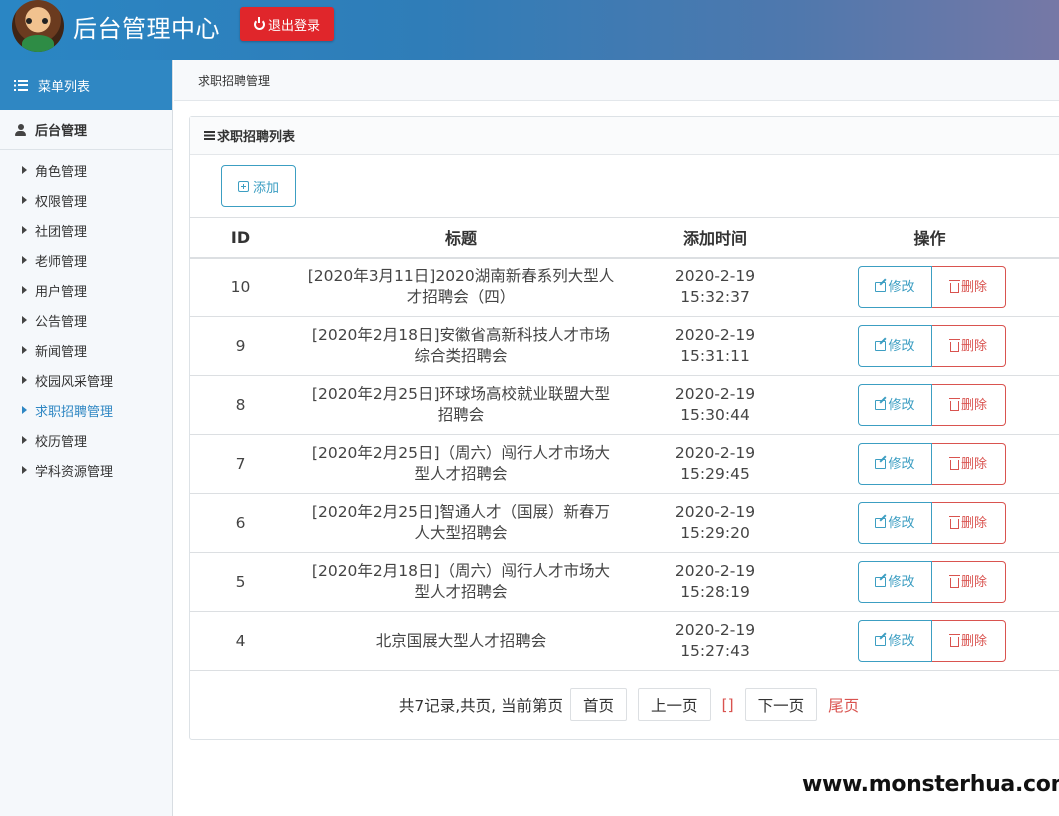 The height and width of the screenshot is (816, 1059). Describe the element at coordinates (715, 641) in the screenshot. I see `cell-time: 2020-2-19 15:27:43` at that location.